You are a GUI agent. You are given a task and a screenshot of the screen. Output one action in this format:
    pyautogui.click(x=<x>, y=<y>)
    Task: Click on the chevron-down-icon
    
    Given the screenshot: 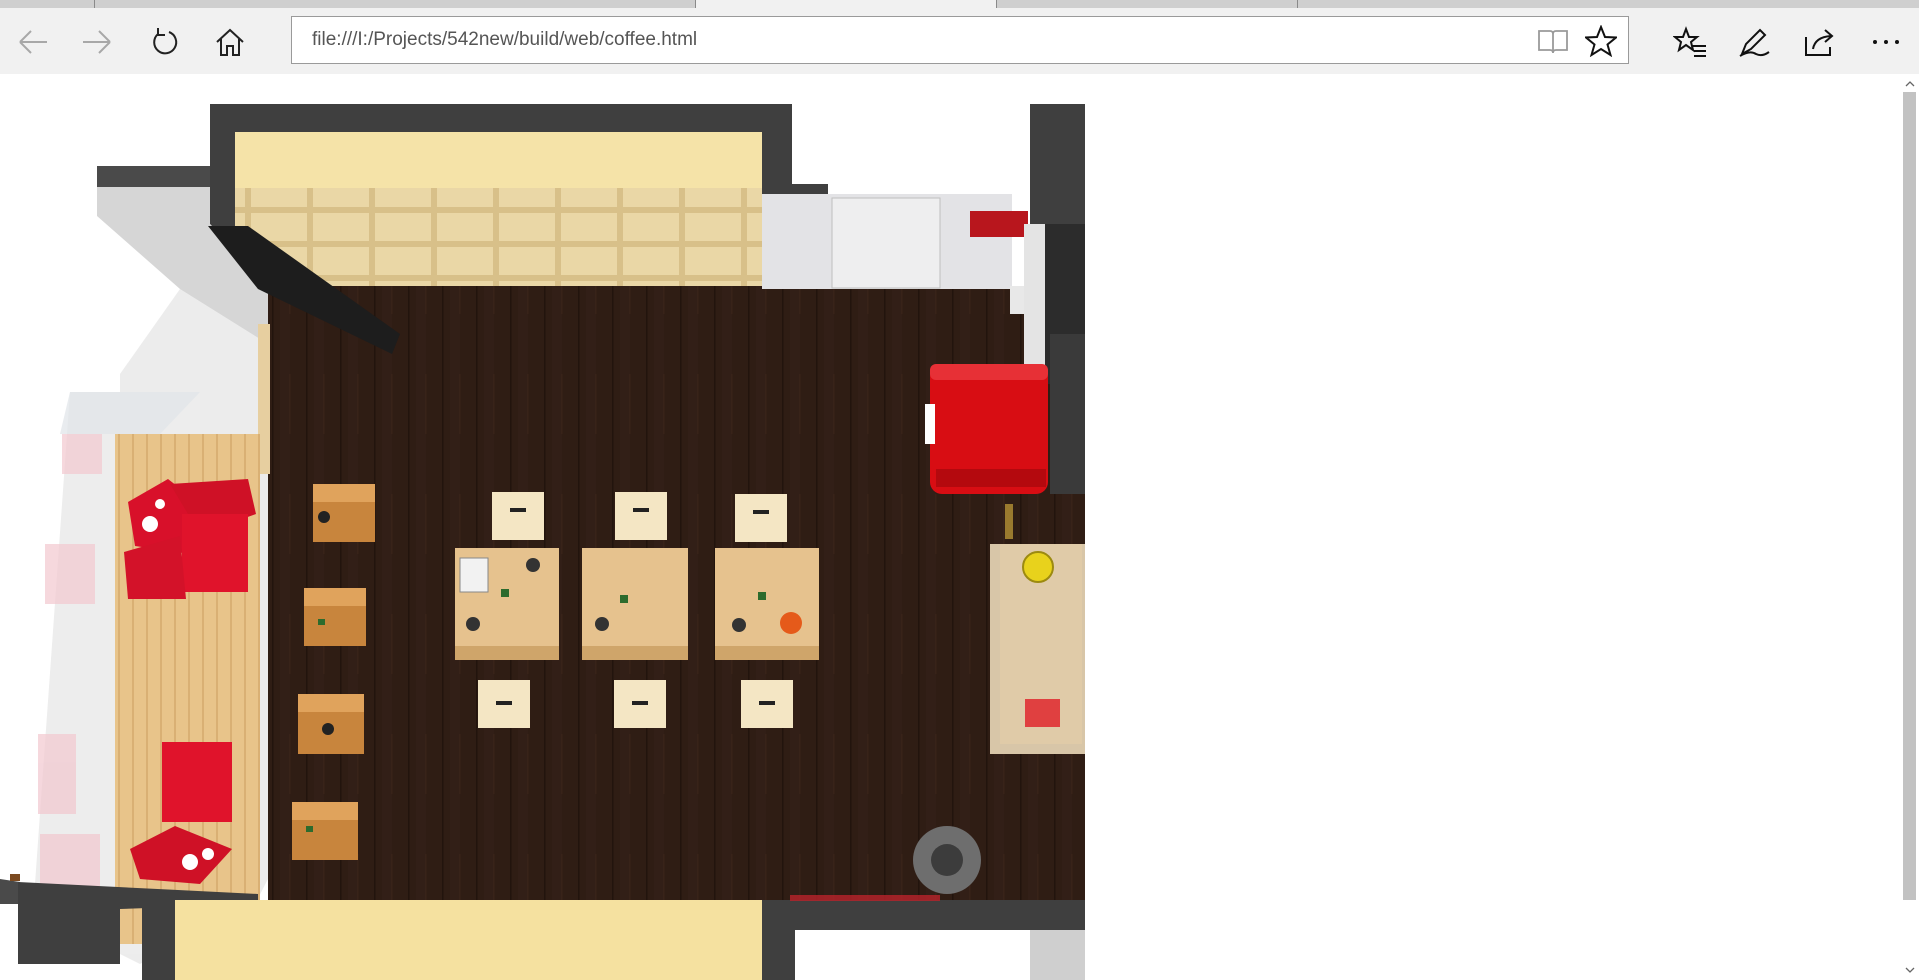 What is the action you would take?
    pyautogui.click(x=1909, y=970)
    